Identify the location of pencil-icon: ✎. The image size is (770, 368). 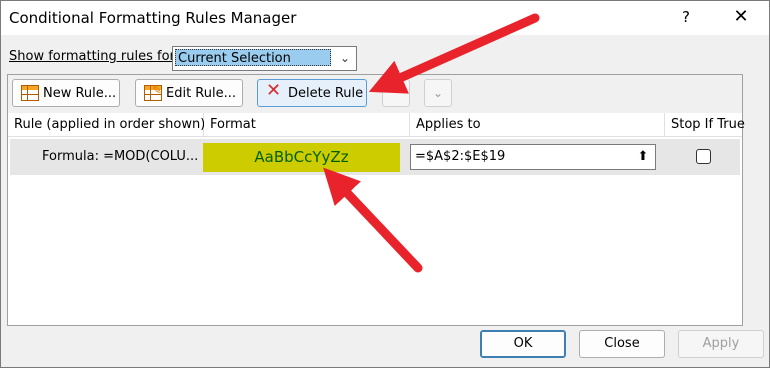
(157, 90).